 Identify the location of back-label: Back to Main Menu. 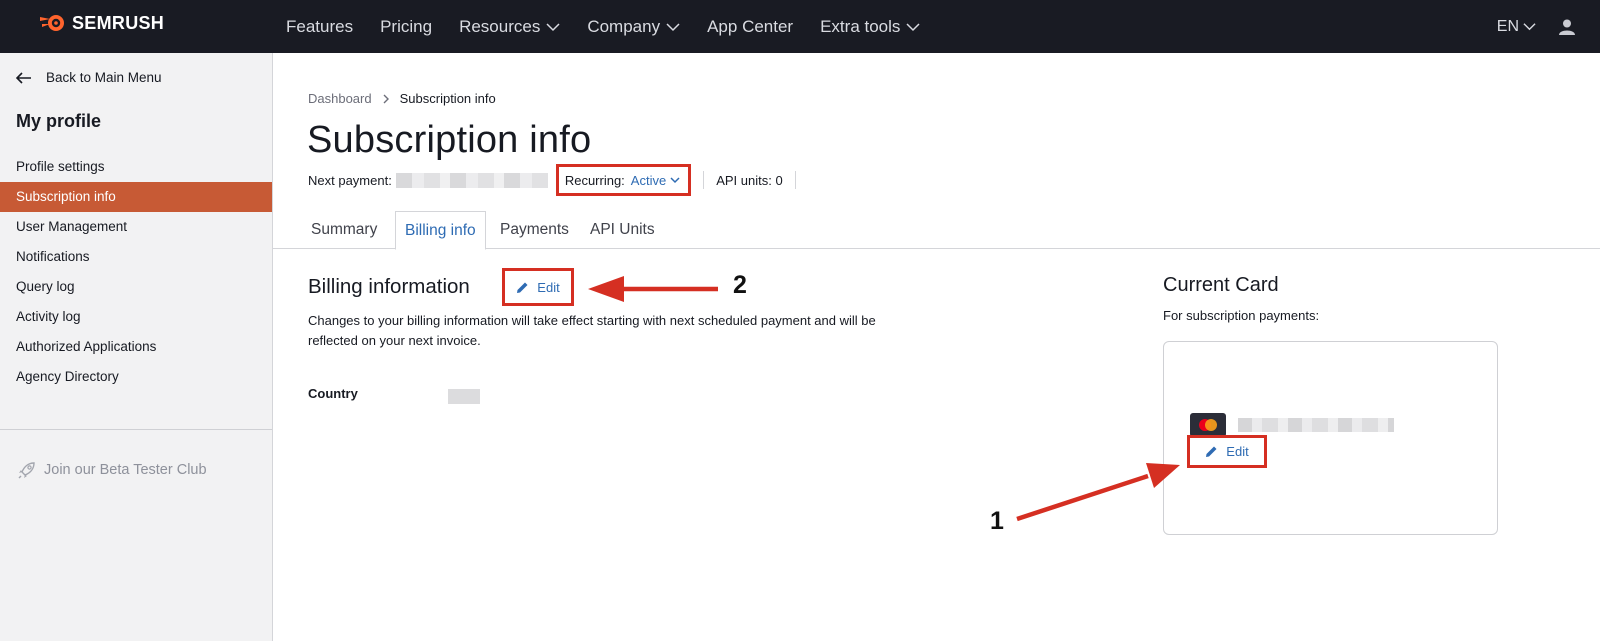
(104, 77).